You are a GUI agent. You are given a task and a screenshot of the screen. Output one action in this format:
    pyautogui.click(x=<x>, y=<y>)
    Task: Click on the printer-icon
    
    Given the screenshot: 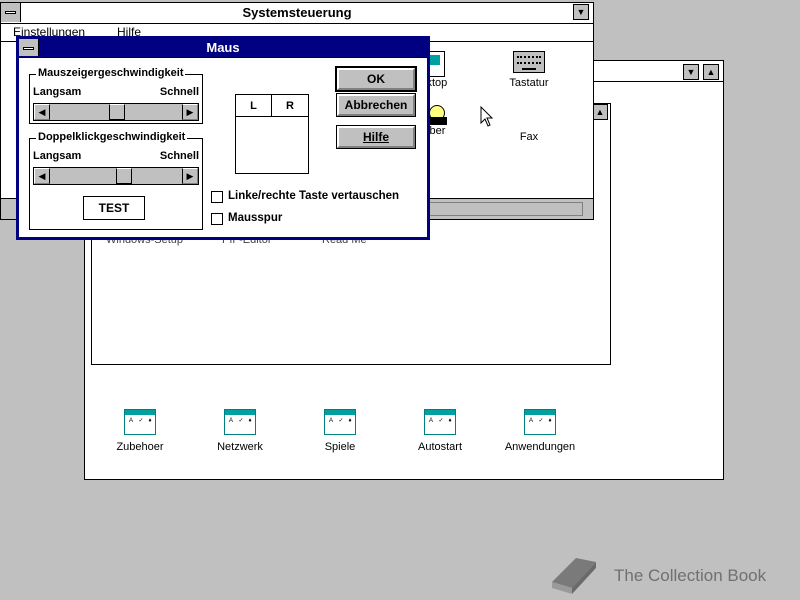 What is the action you would take?
    pyautogui.click(x=437, y=115)
    